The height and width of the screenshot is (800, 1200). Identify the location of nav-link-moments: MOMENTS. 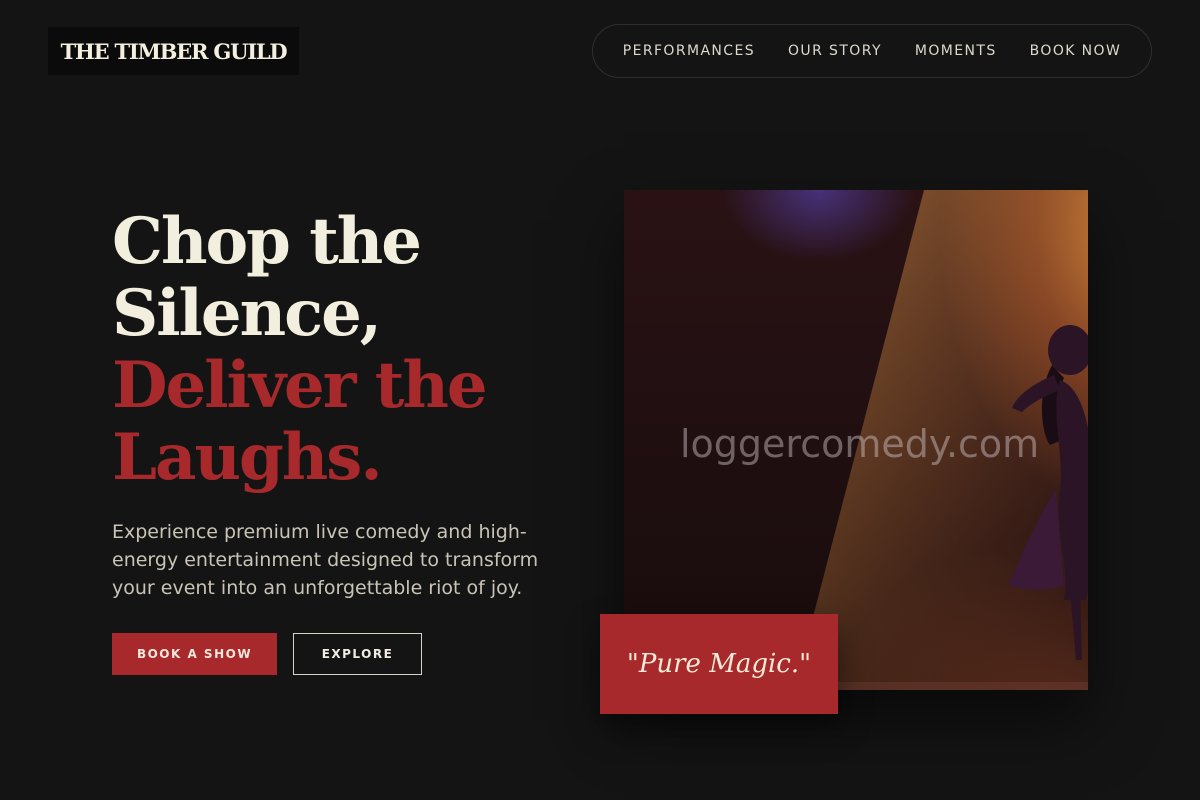
(956, 51).